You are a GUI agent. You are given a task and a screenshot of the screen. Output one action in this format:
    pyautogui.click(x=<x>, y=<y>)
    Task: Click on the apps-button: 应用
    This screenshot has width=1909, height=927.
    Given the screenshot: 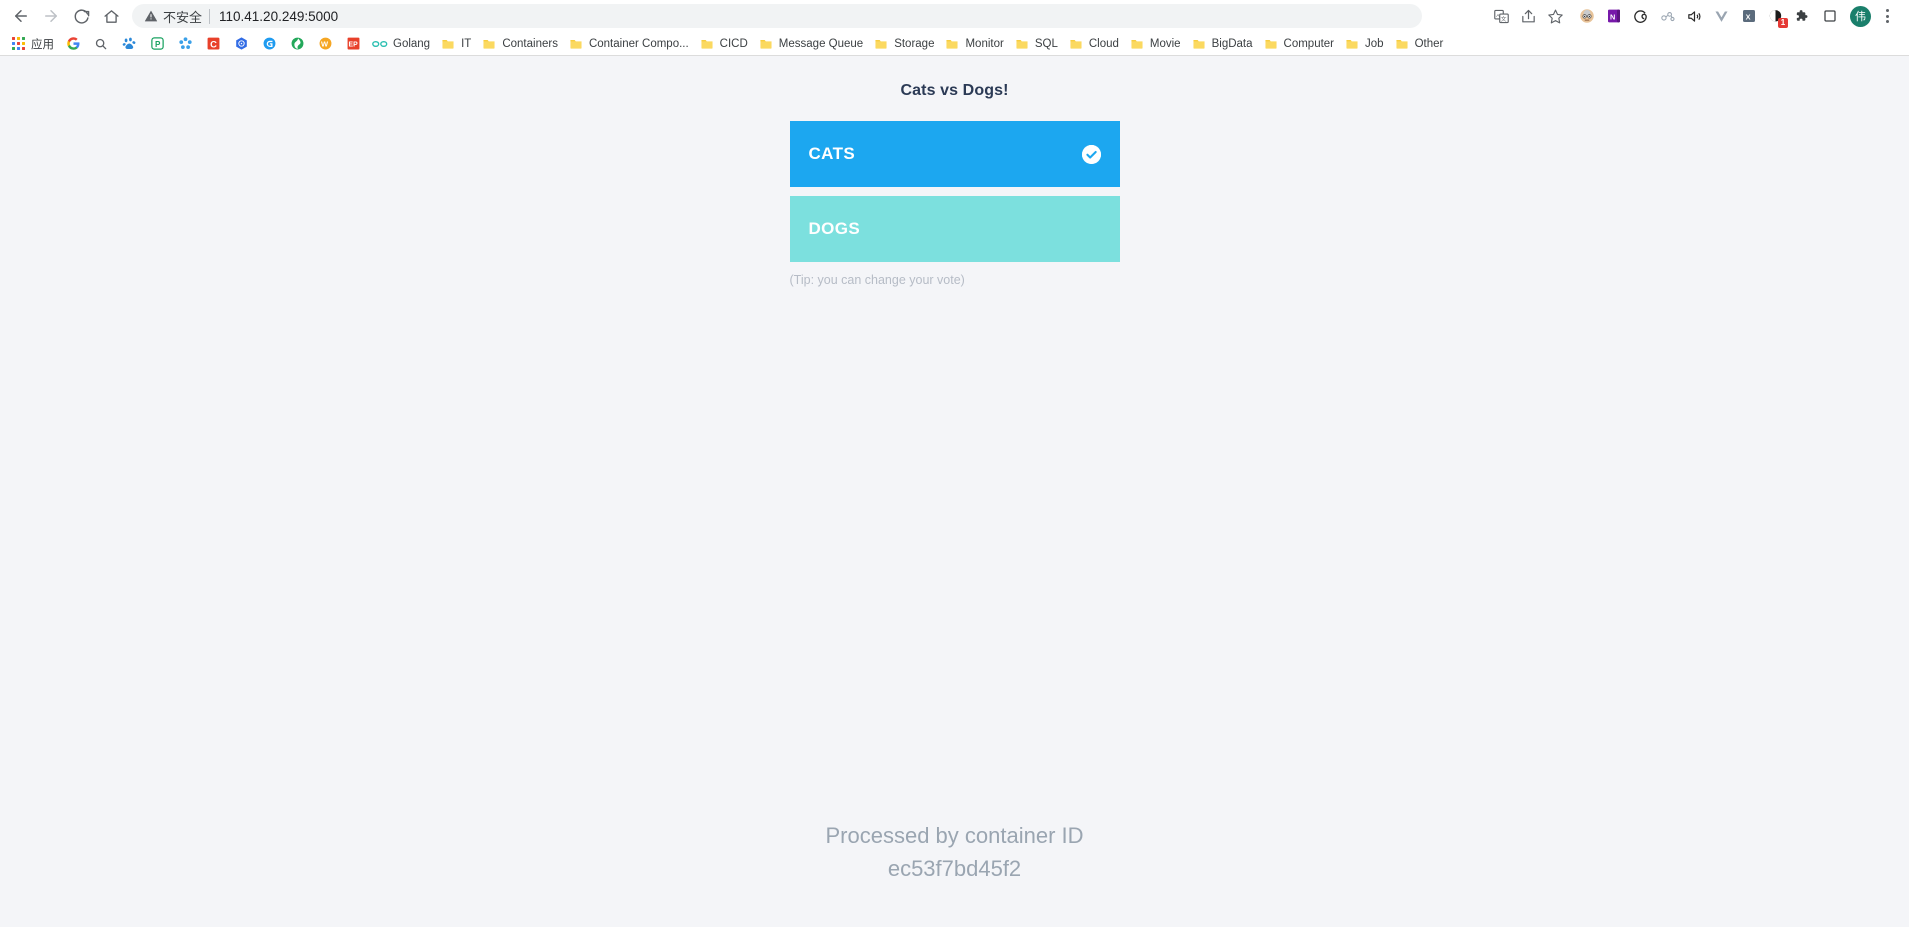 What is the action you would take?
    pyautogui.click(x=32, y=44)
    